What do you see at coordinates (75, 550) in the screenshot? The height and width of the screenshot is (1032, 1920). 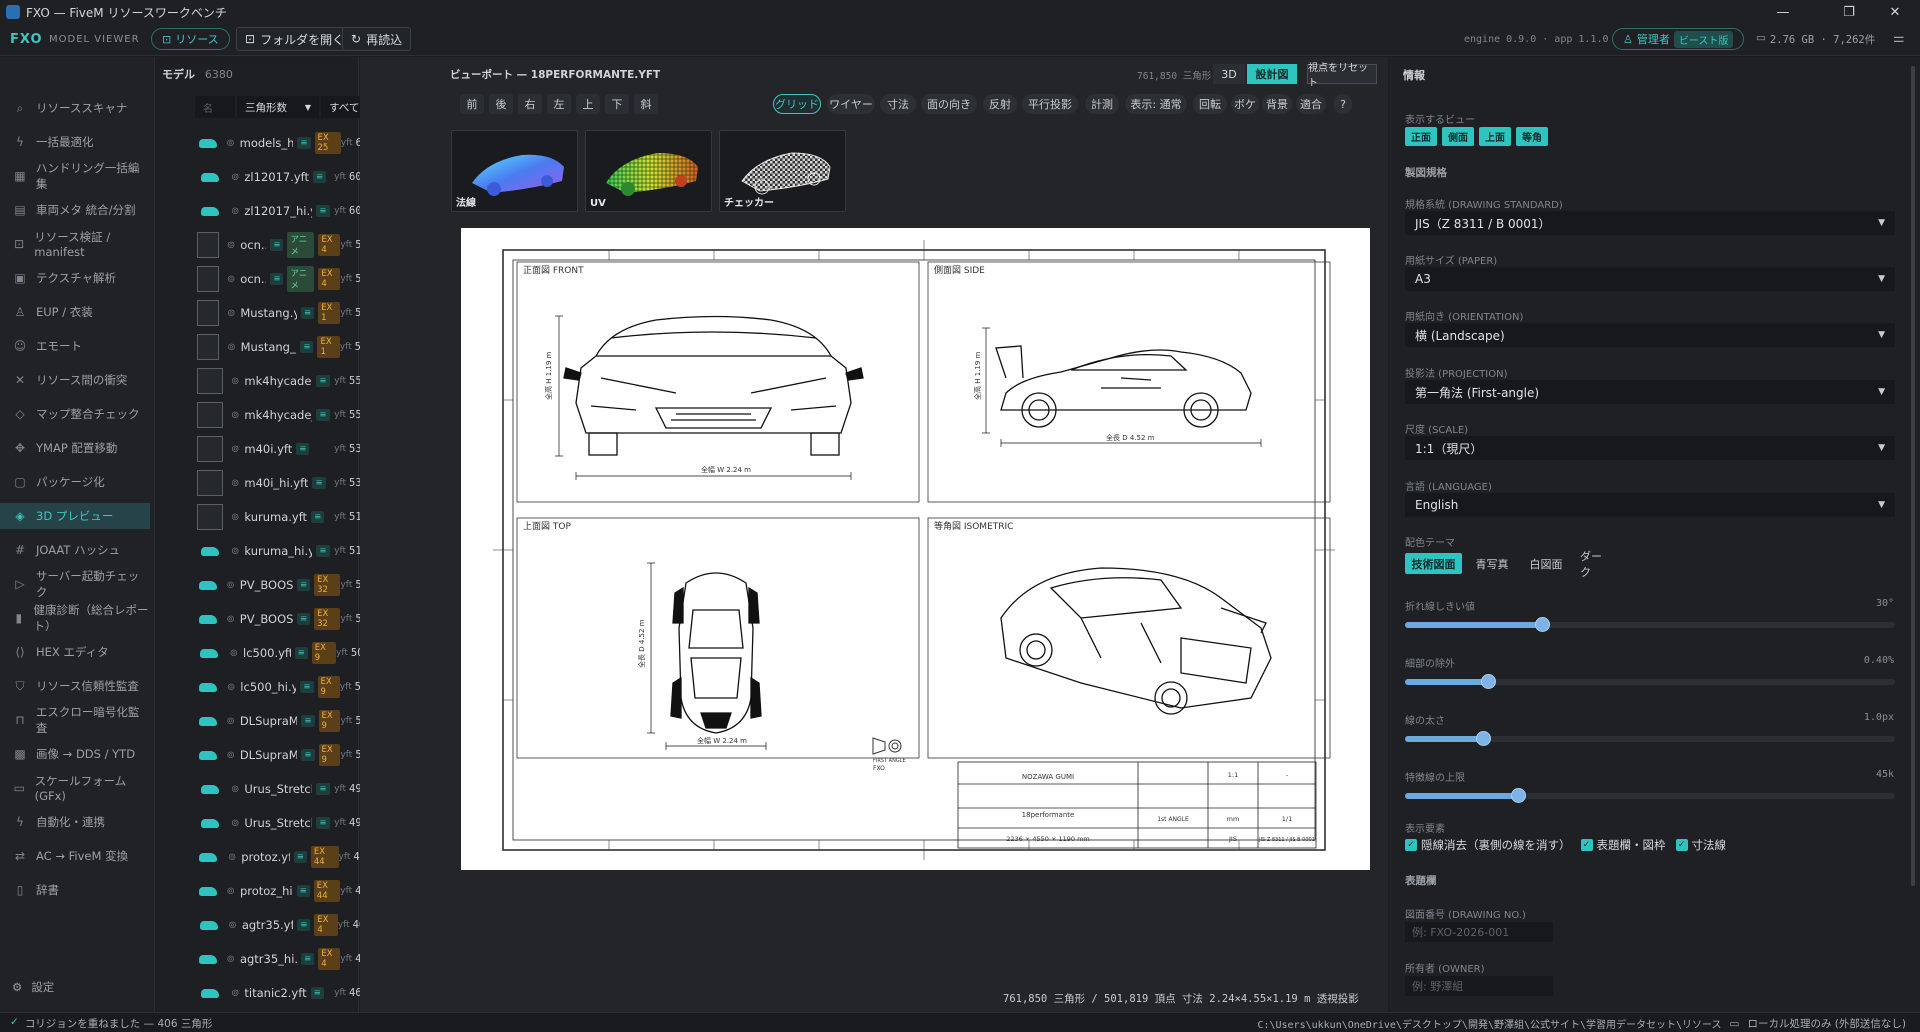 I see `sidebar-item-13: # JOAAT ハッシュ` at bounding box center [75, 550].